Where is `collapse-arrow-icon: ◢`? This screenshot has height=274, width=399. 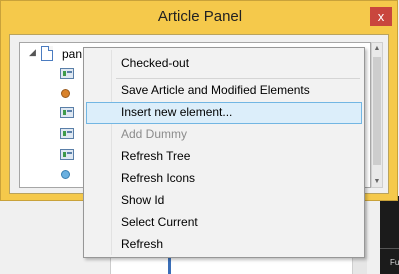 collapse-arrow-icon: ◢ is located at coordinates (32, 52).